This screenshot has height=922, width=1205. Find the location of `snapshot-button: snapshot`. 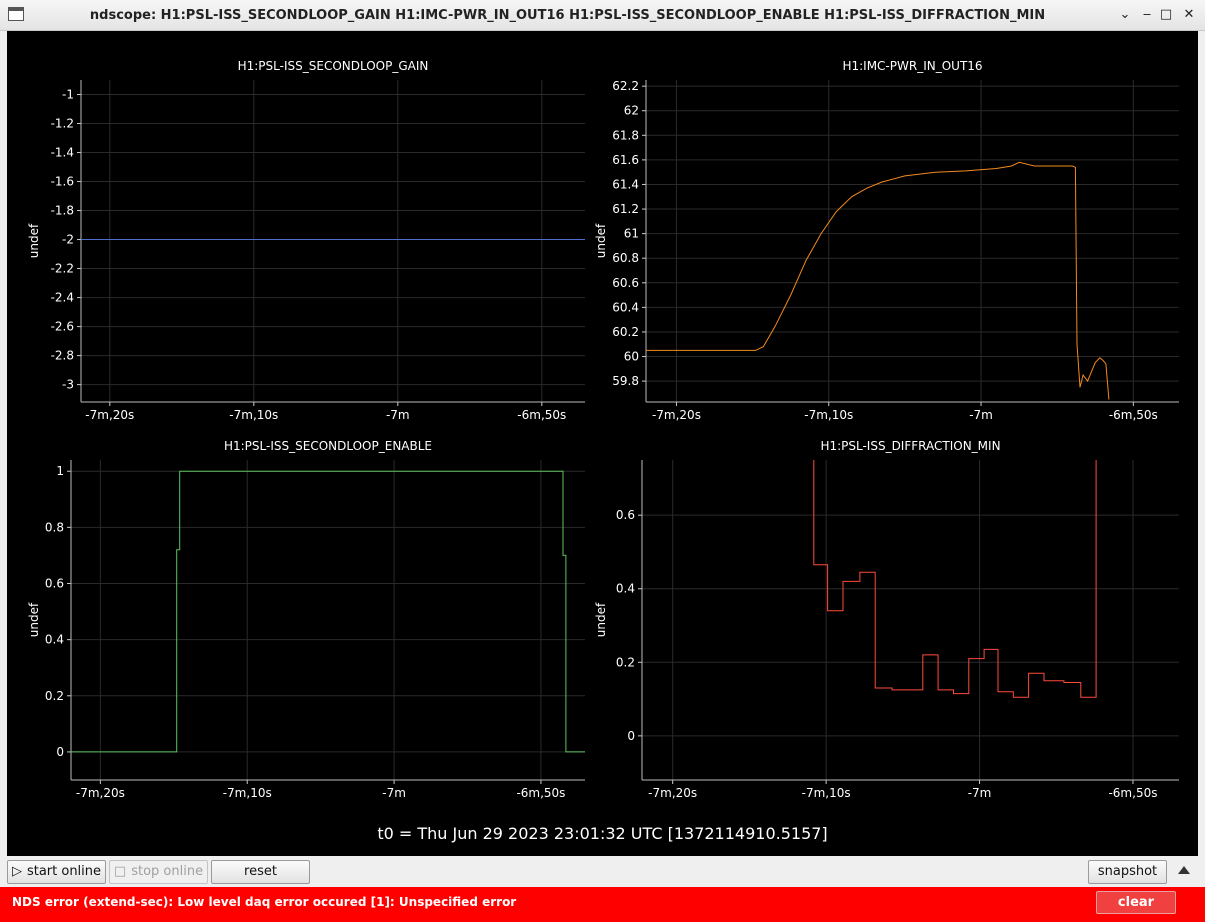

snapshot-button: snapshot is located at coordinates (1127, 872).